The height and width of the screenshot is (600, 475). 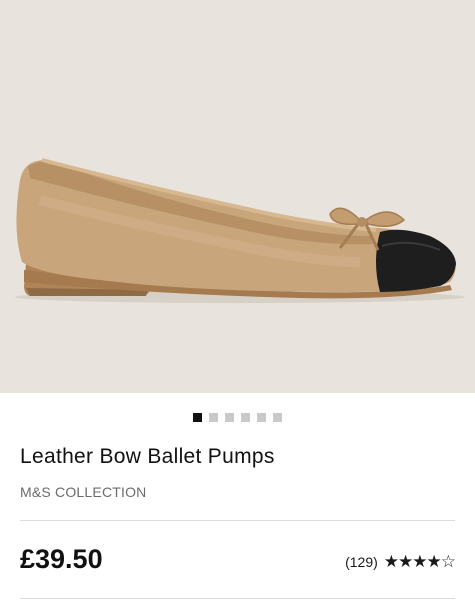 What do you see at coordinates (361, 562) in the screenshot?
I see `review-count: (129)` at bounding box center [361, 562].